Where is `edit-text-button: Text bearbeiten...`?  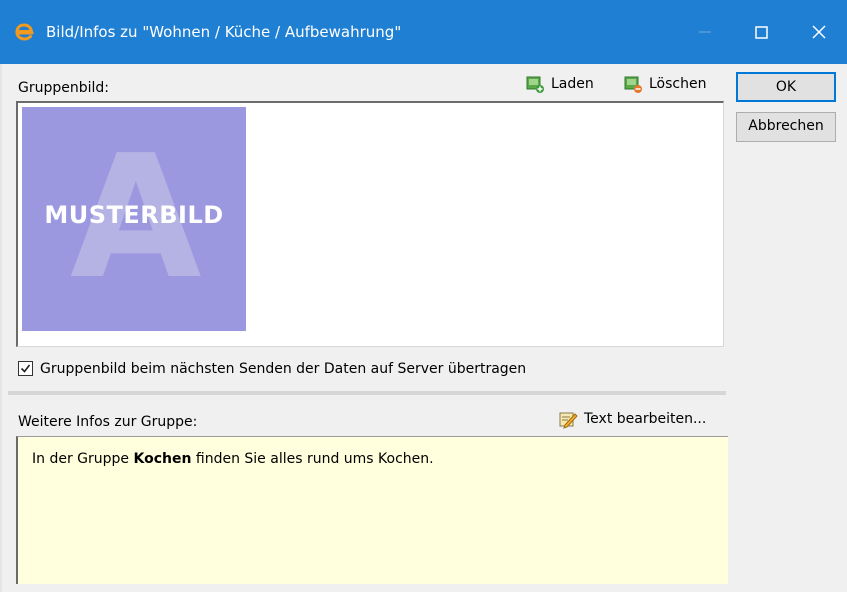
edit-text-button: Text bearbeiten... is located at coordinates (632, 419).